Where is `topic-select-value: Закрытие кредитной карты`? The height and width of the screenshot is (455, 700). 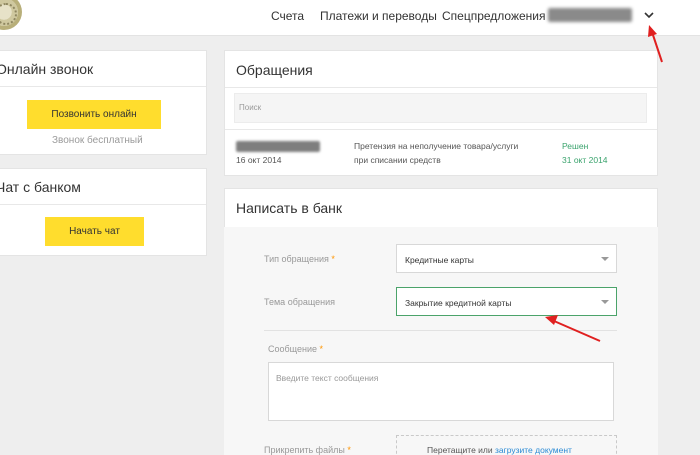
topic-select-value: Закрытие кредитной карты is located at coordinates (458, 303).